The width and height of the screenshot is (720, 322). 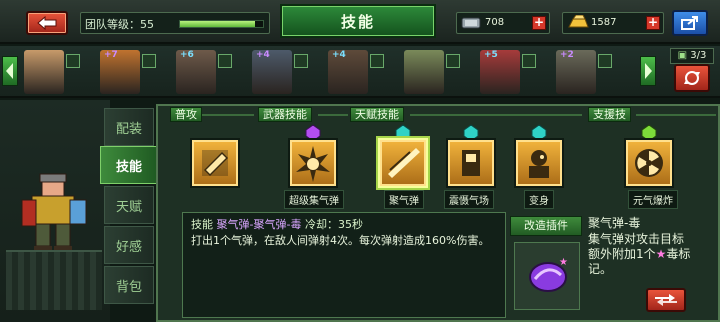 I want to click on share-icon, so click(x=689, y=23).